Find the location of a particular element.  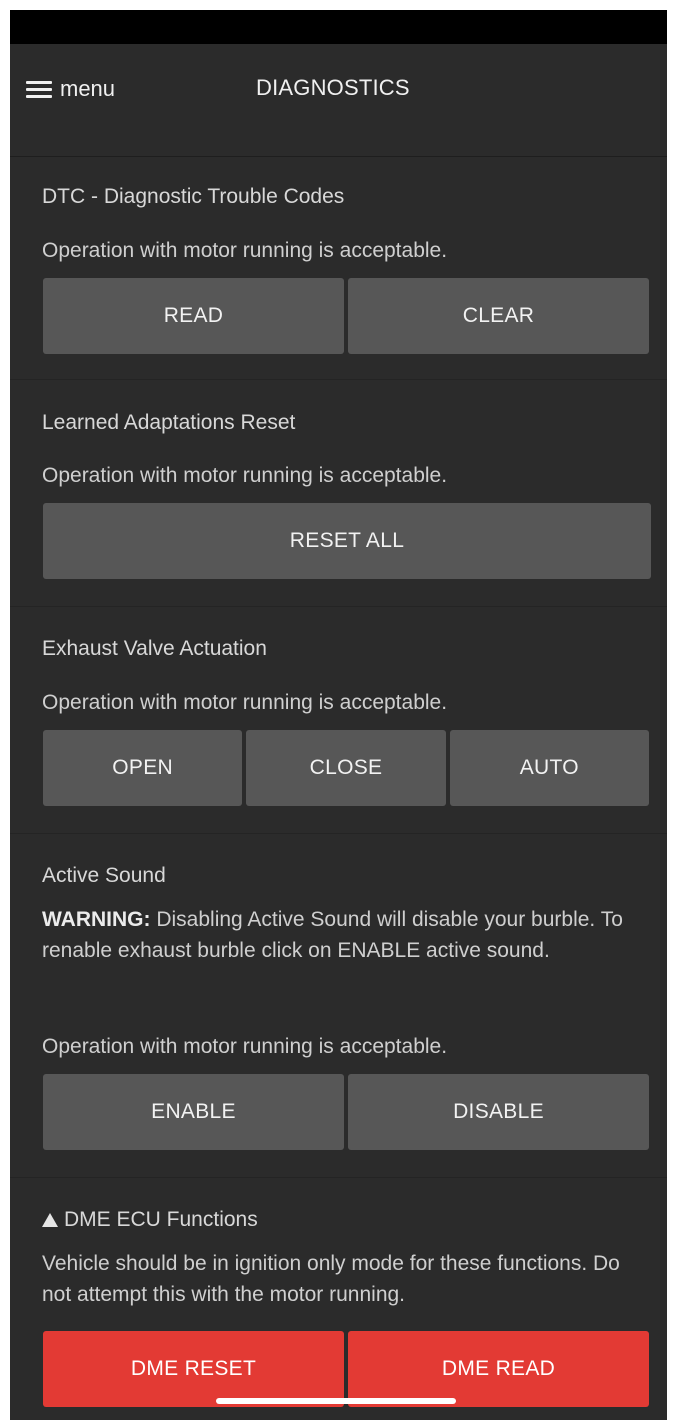

section-title-adaptations: Learned Adaptations Reset is located at coordinates (169, 422).